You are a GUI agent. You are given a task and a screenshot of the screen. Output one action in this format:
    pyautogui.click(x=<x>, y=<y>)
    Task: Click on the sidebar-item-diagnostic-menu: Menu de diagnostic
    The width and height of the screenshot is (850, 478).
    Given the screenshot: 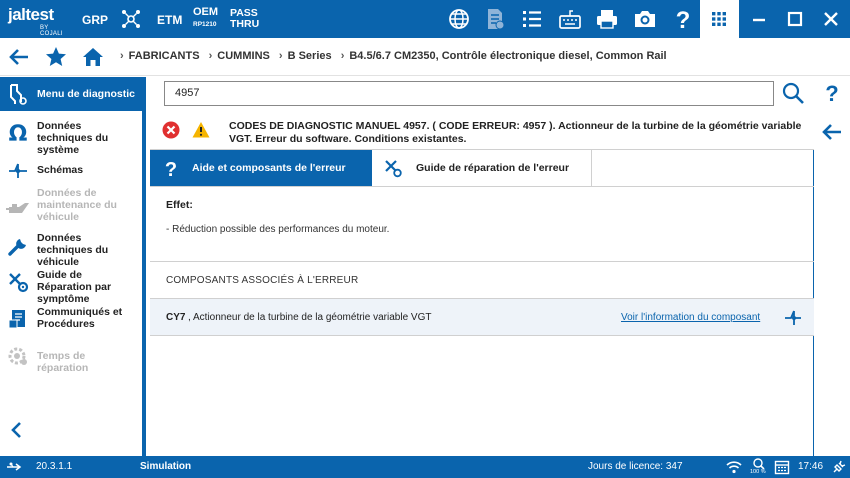 What is the action you would take?
    pyautogui.click(x=71, y=94)
    